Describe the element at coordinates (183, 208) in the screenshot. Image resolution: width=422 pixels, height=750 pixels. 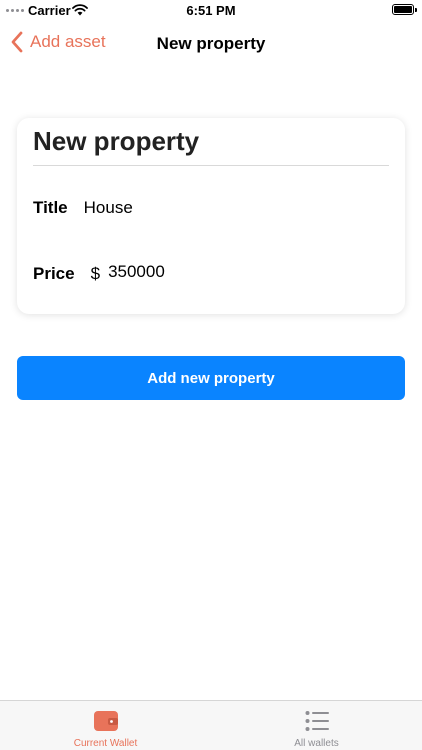
I see `title-input` at that location.